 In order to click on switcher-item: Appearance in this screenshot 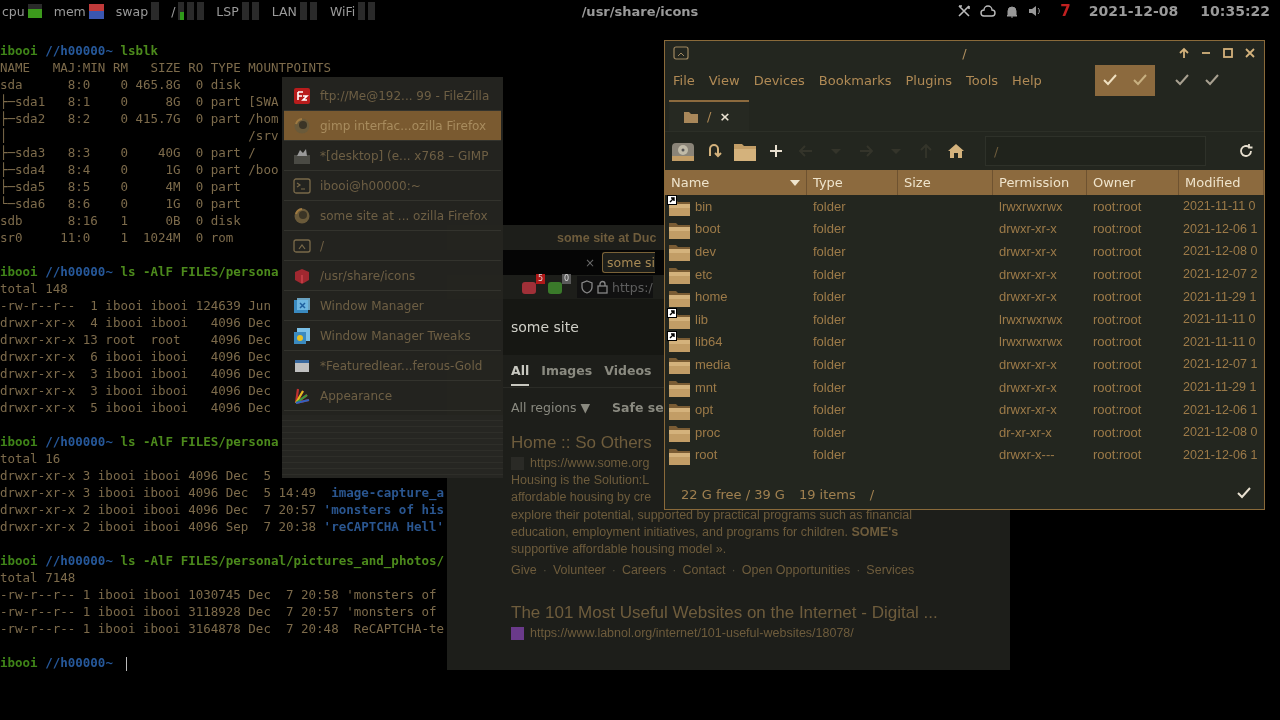, I will do `click(392, 396)`.